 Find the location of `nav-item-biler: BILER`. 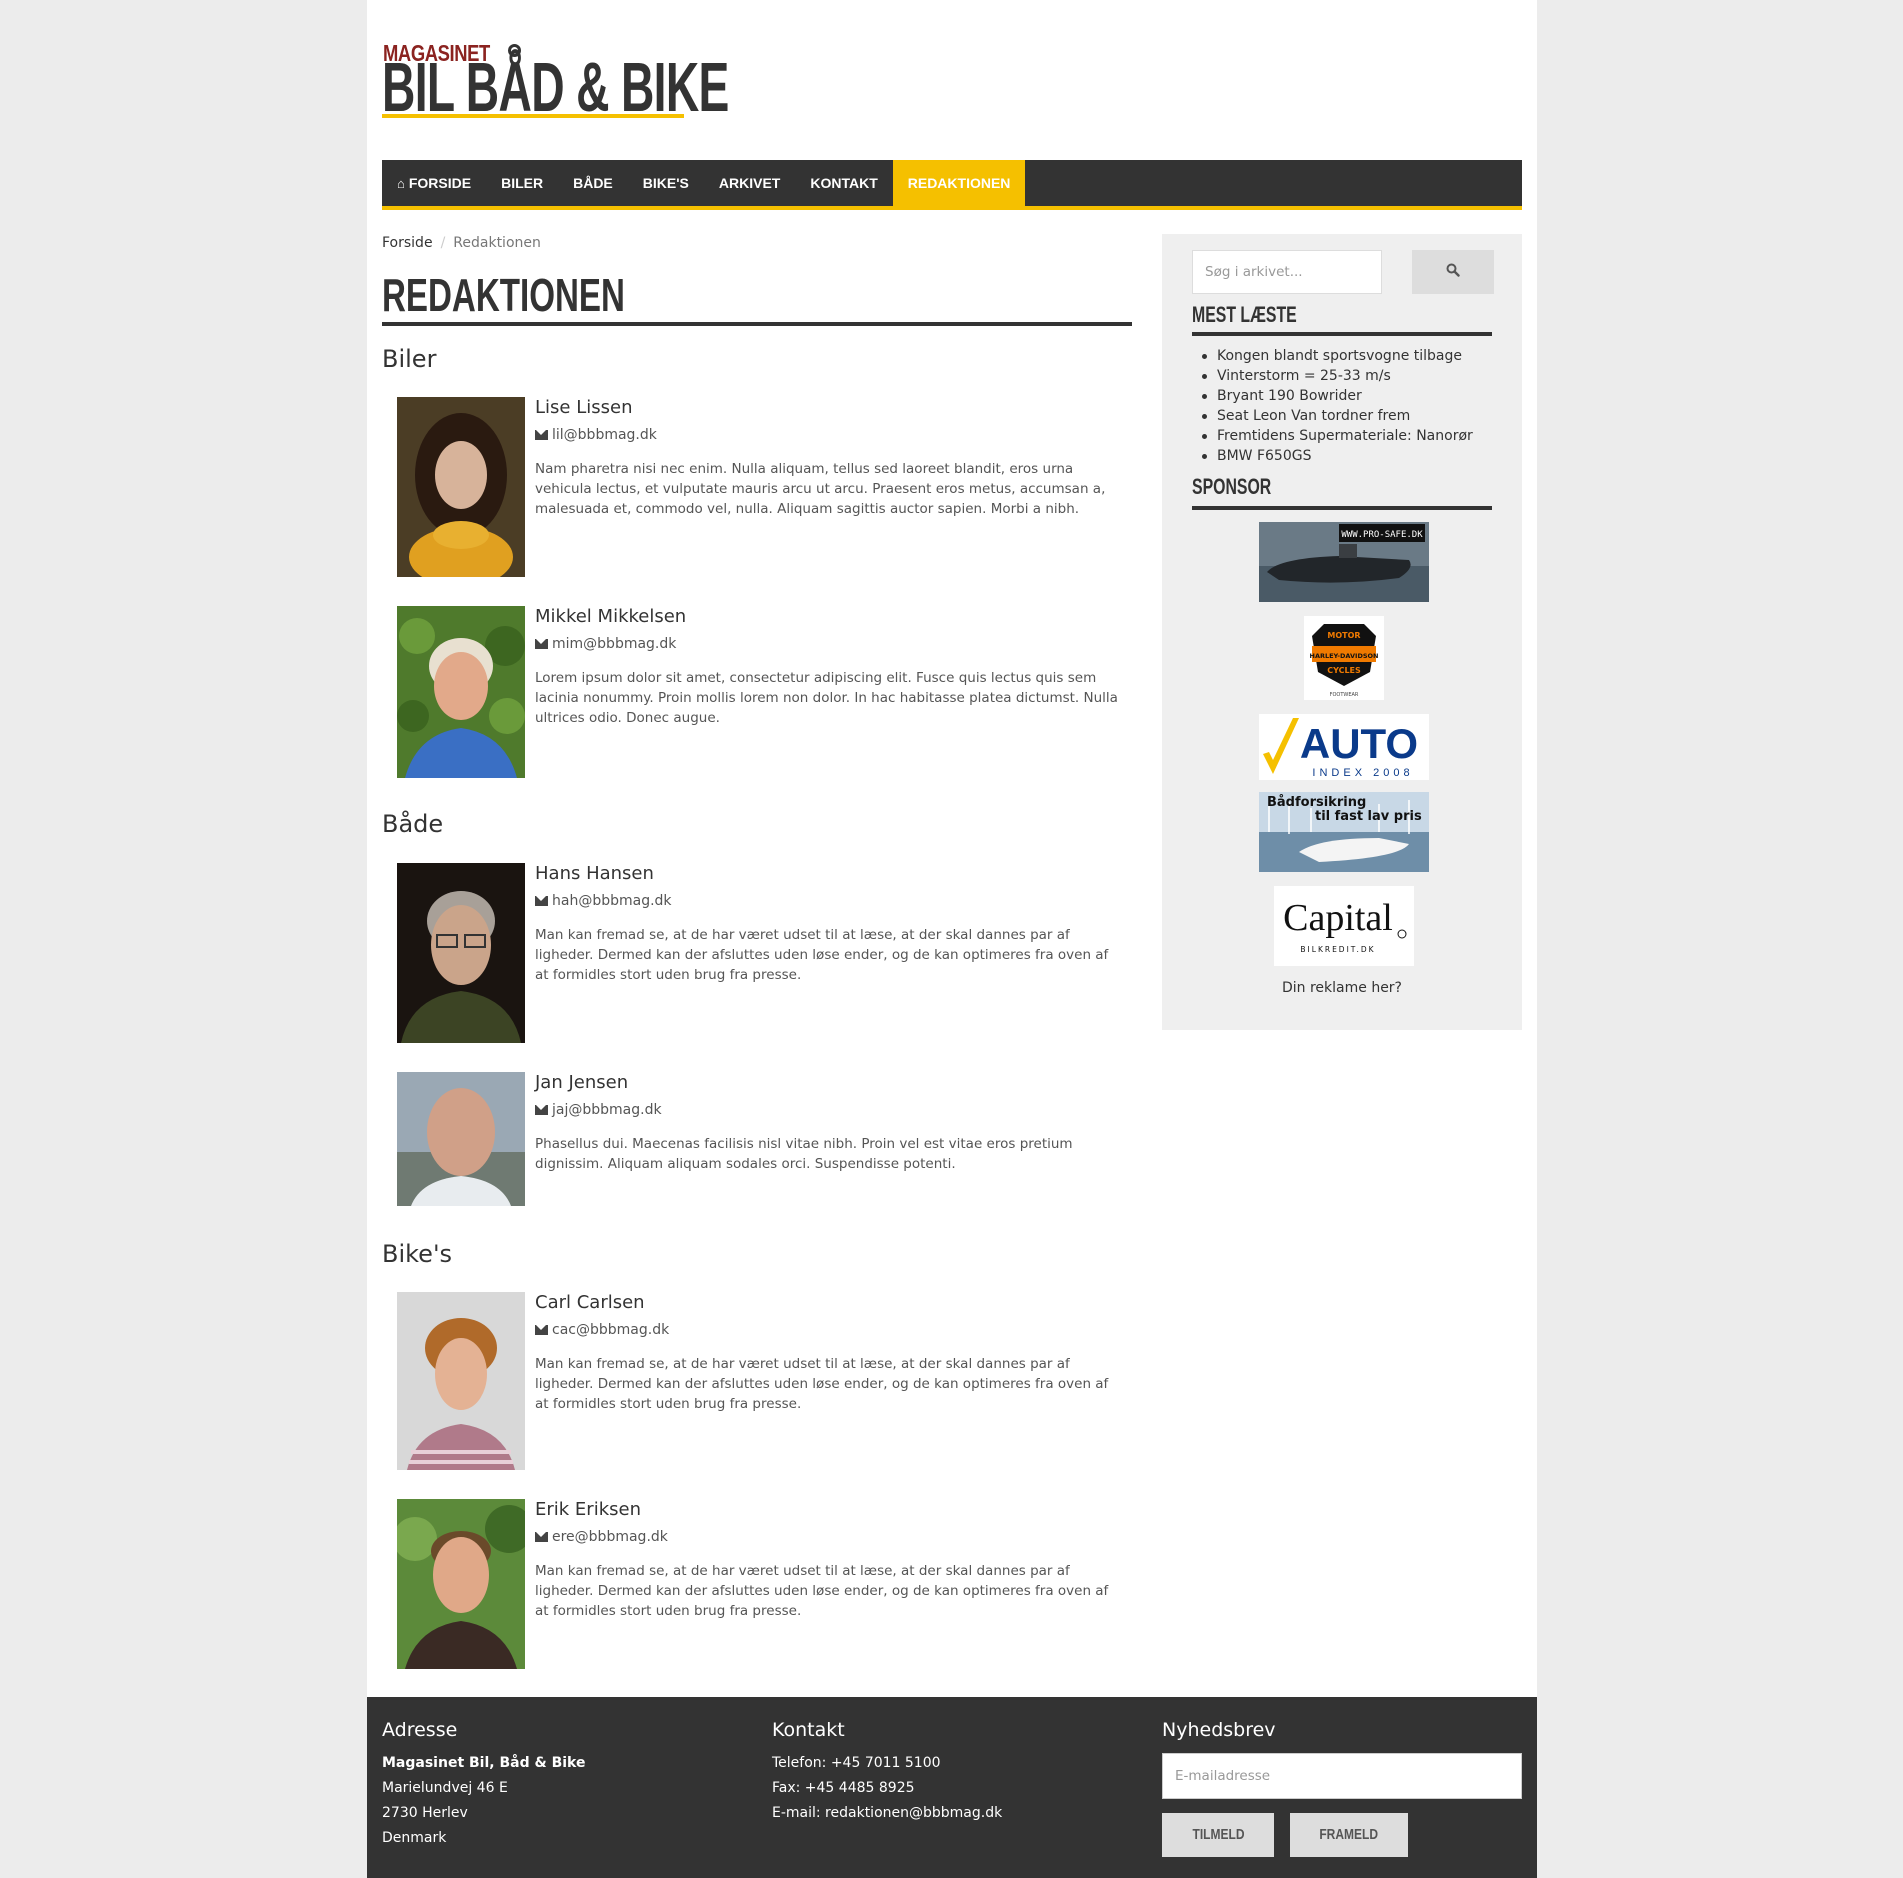

nav-item-biler: BILER is located at coordinates (522, 183).